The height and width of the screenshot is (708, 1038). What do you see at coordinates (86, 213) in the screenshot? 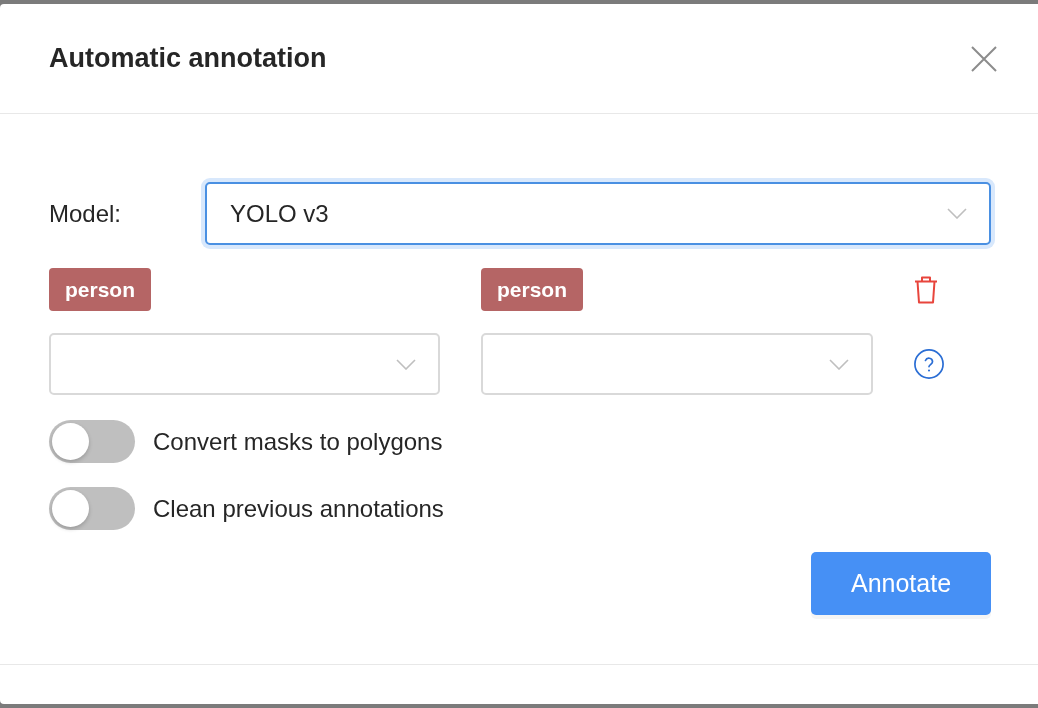
I see `field-label: Model:` at bounding box center [86, 213].